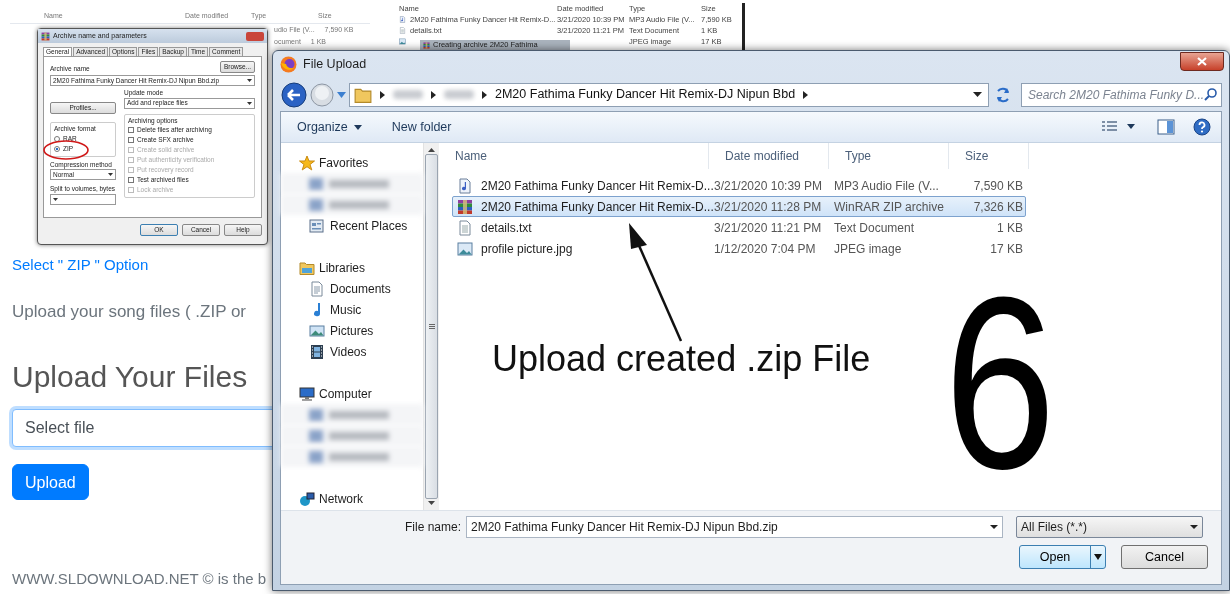 This screenshot has width=1230, height=594. What do you see at coordinates (989, 156) in the screenshot?
I see `column-header: Size` at bounding box center [989, 156].